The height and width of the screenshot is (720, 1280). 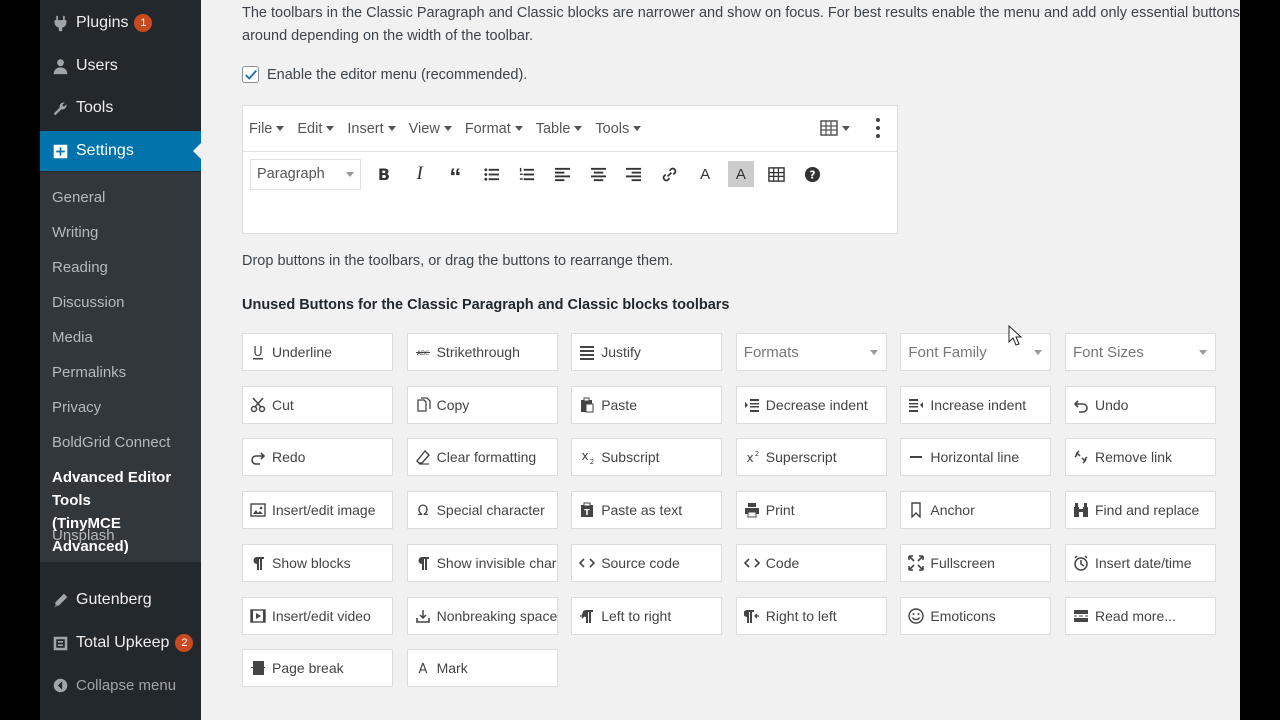 I want to click on menu-tools: Tools, so click(x=618, y=129).